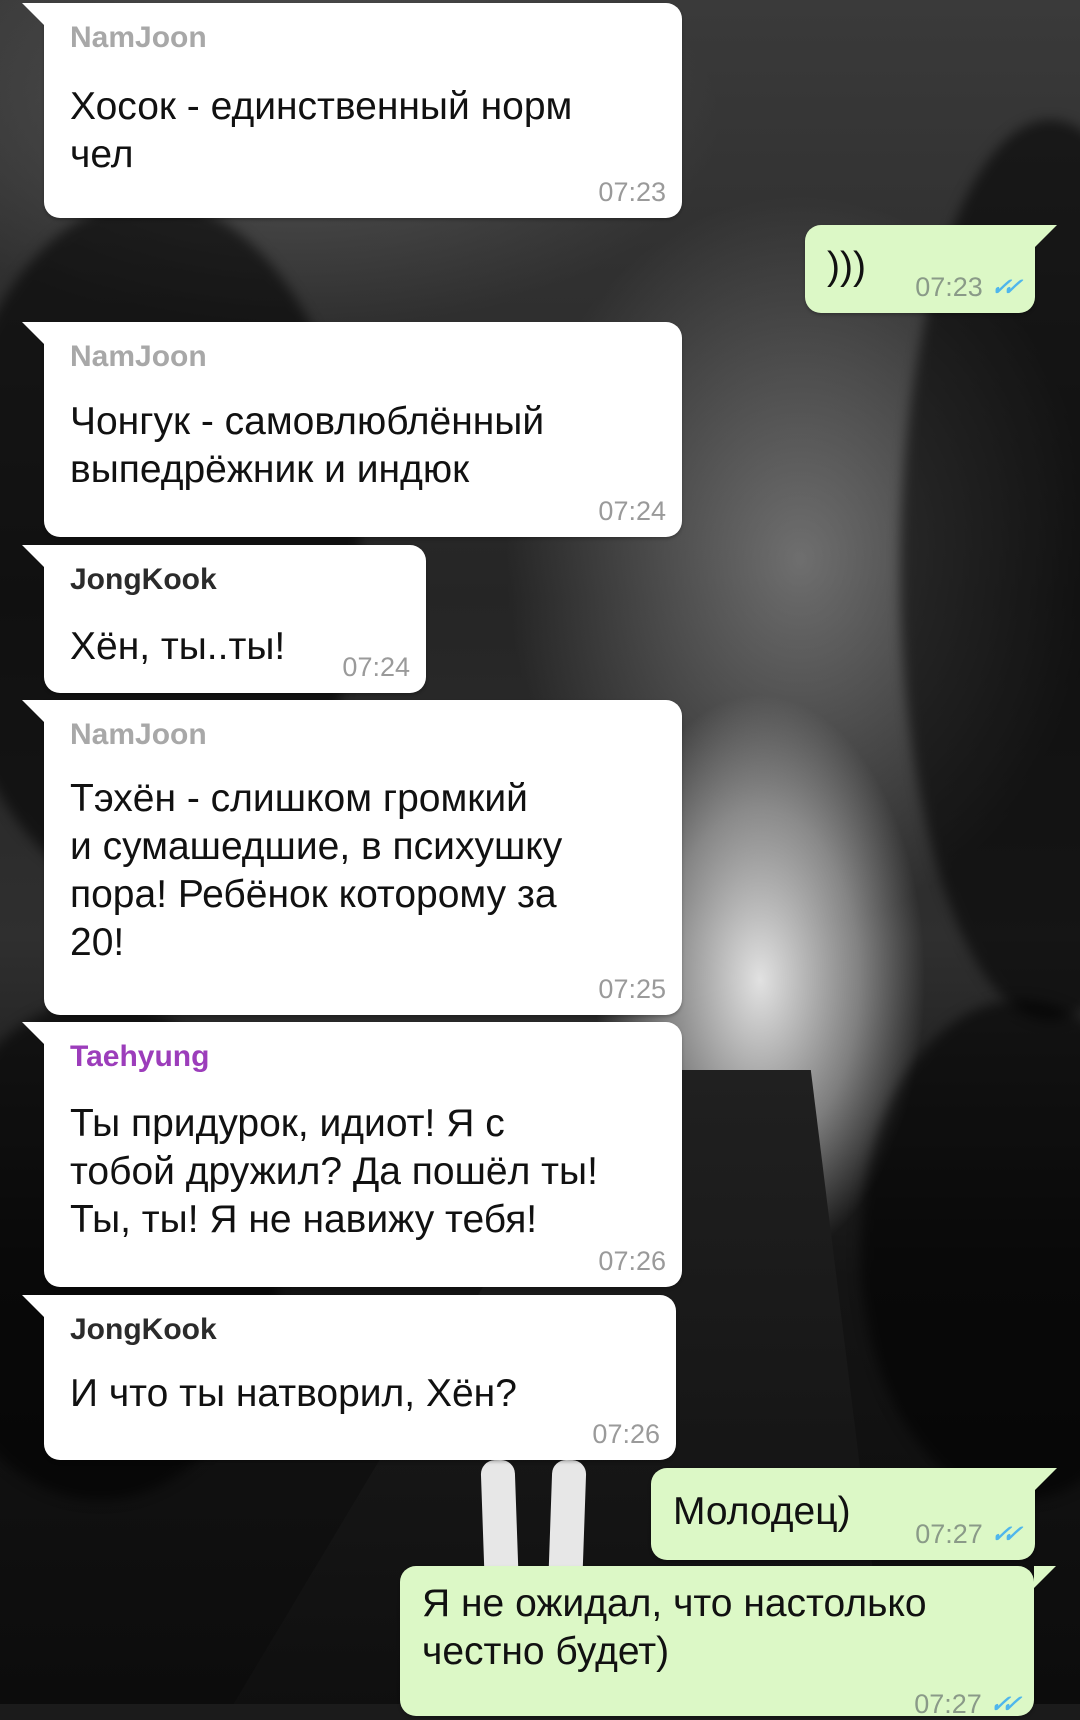 Image resolution: width=1080 pixels, height=1720 pixels. I want to click on message-text: Хён, ты..ты!, so click(178, 646).